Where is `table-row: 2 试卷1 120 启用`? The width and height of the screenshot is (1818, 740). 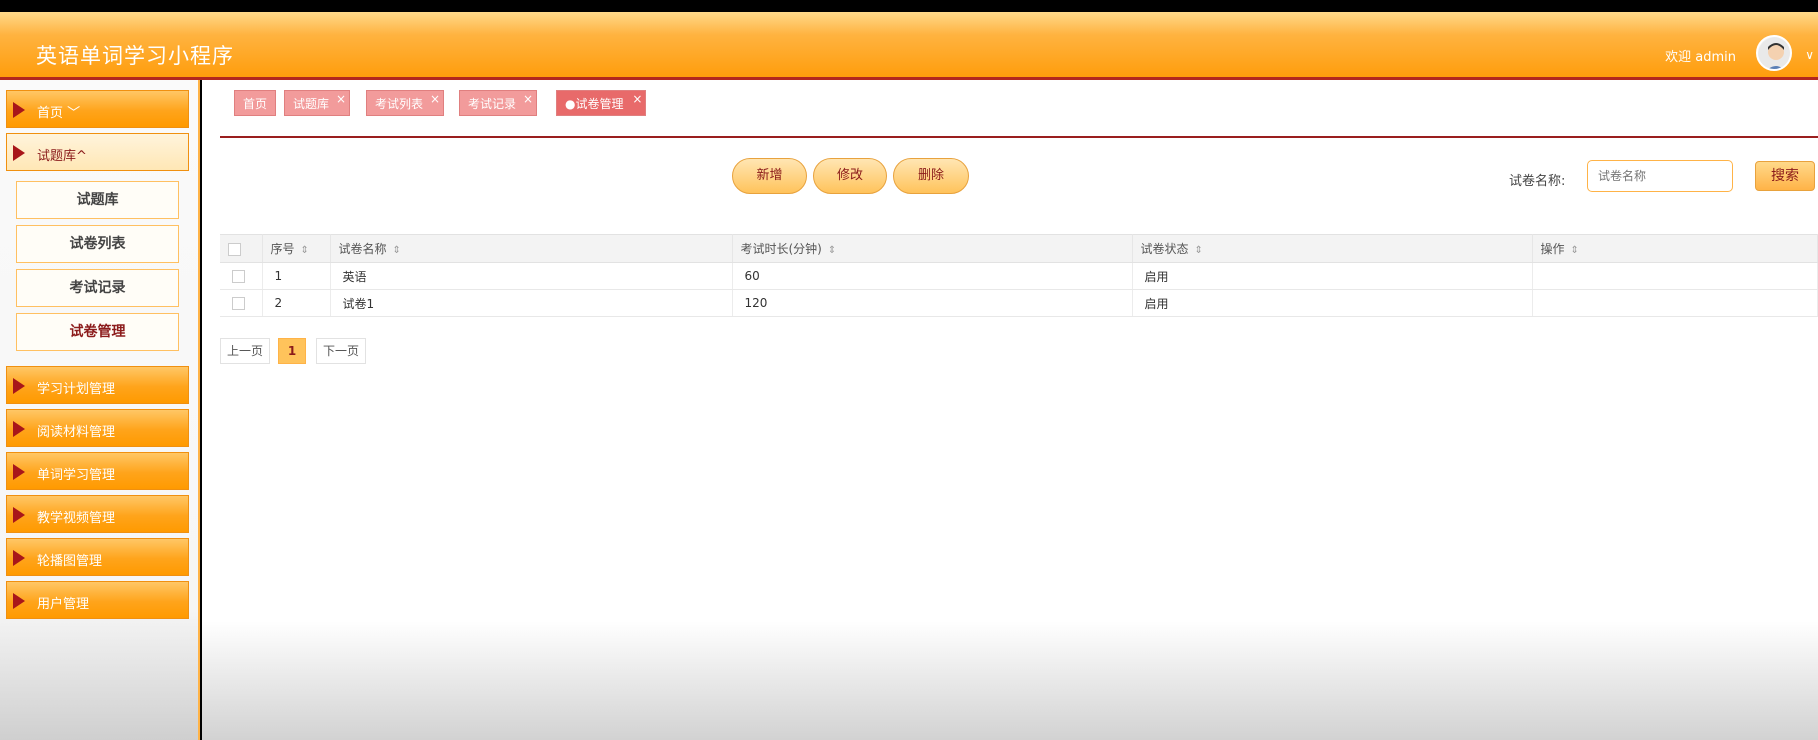 table-row: 2 试卷1 120 启用 is located at coordinates (1019, 303).